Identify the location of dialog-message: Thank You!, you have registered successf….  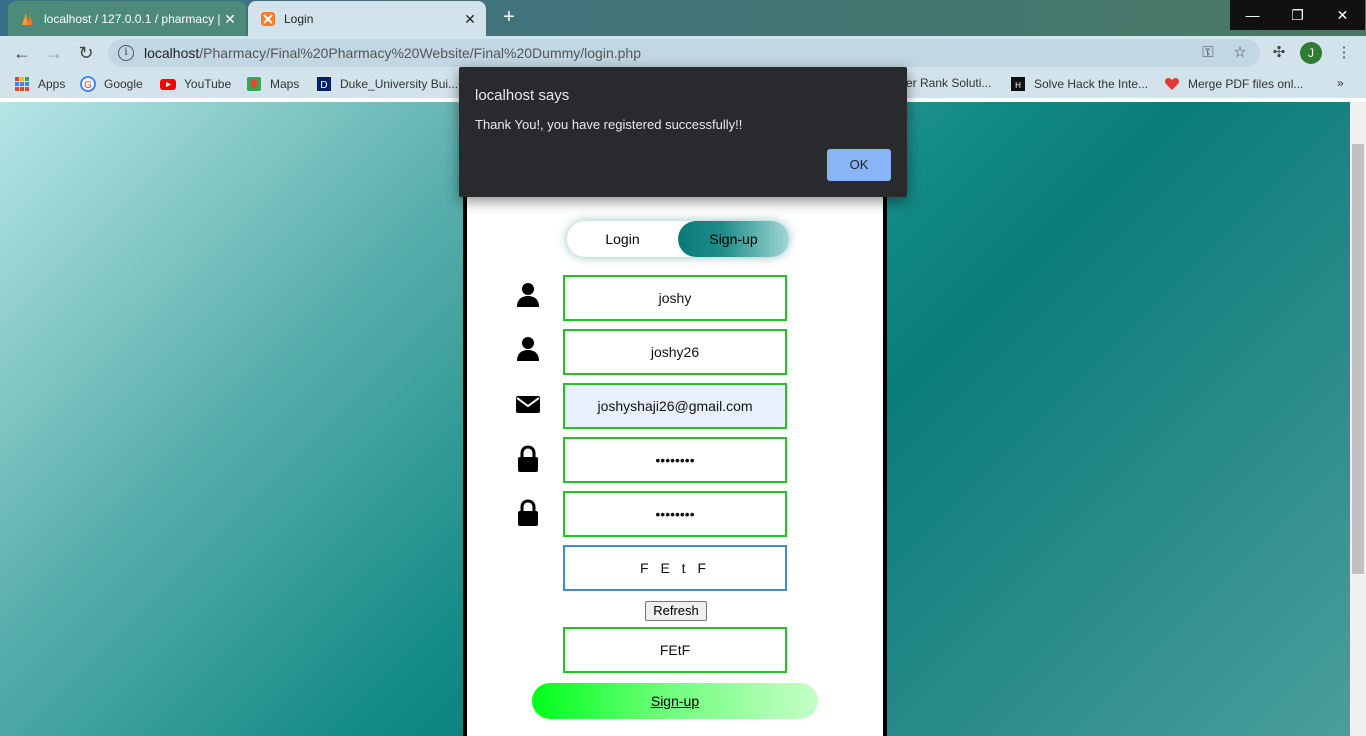
(609, 124).